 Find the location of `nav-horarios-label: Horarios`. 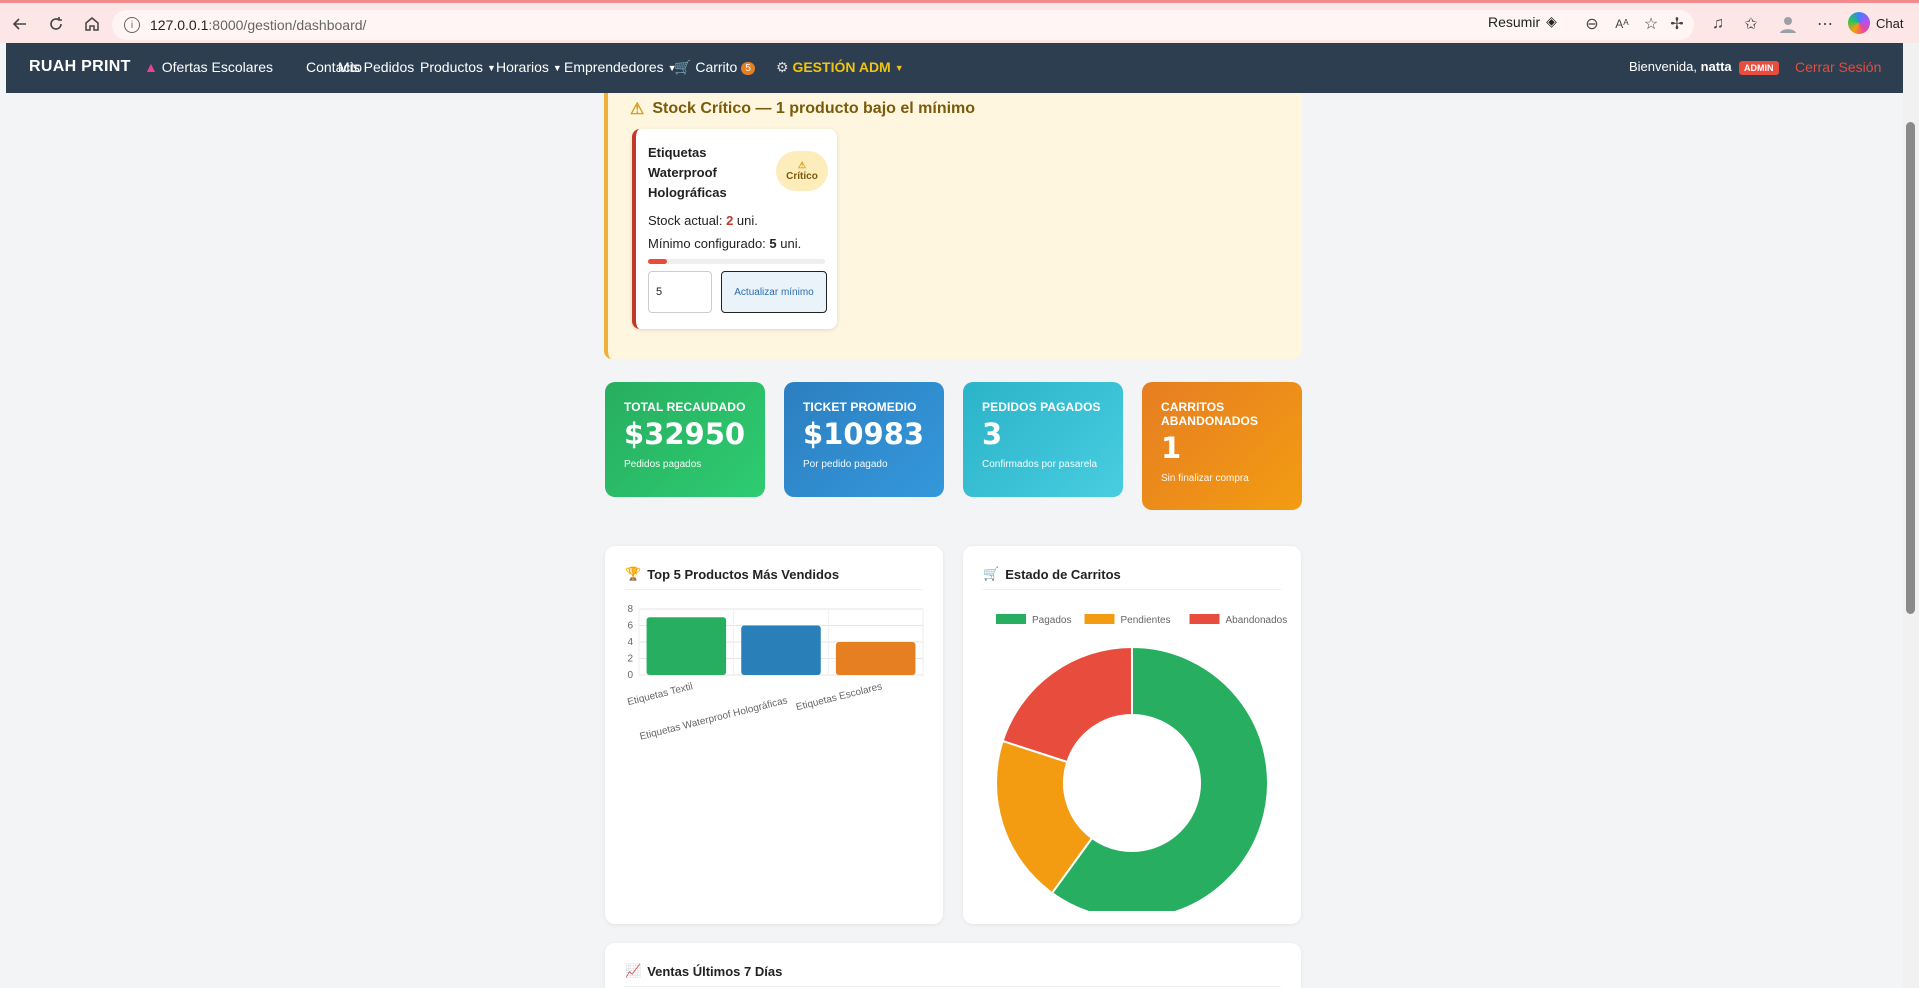

nav-horarios-label: Horarios is located at coordinates (522, 67).